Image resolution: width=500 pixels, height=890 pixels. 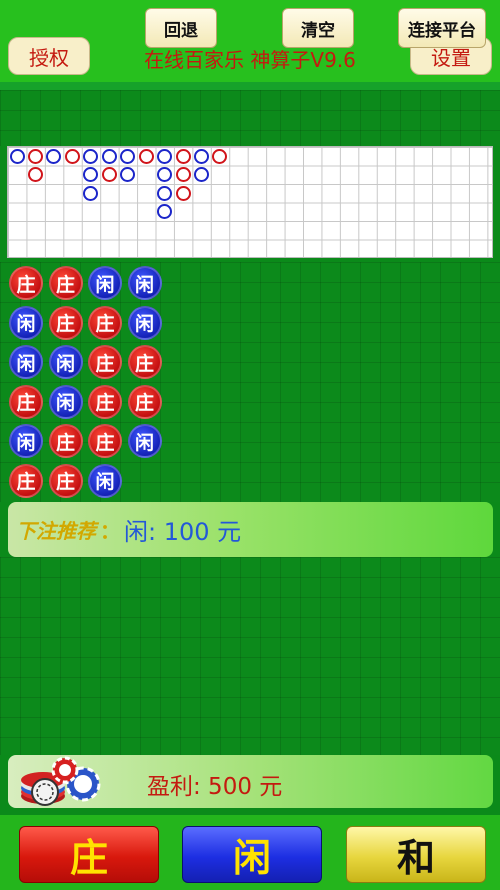 What do you see at coordinates (215, 787) in the screenshot?
I see `profit-amount: 盈利: 500 元` at bounding box center [215, 787].